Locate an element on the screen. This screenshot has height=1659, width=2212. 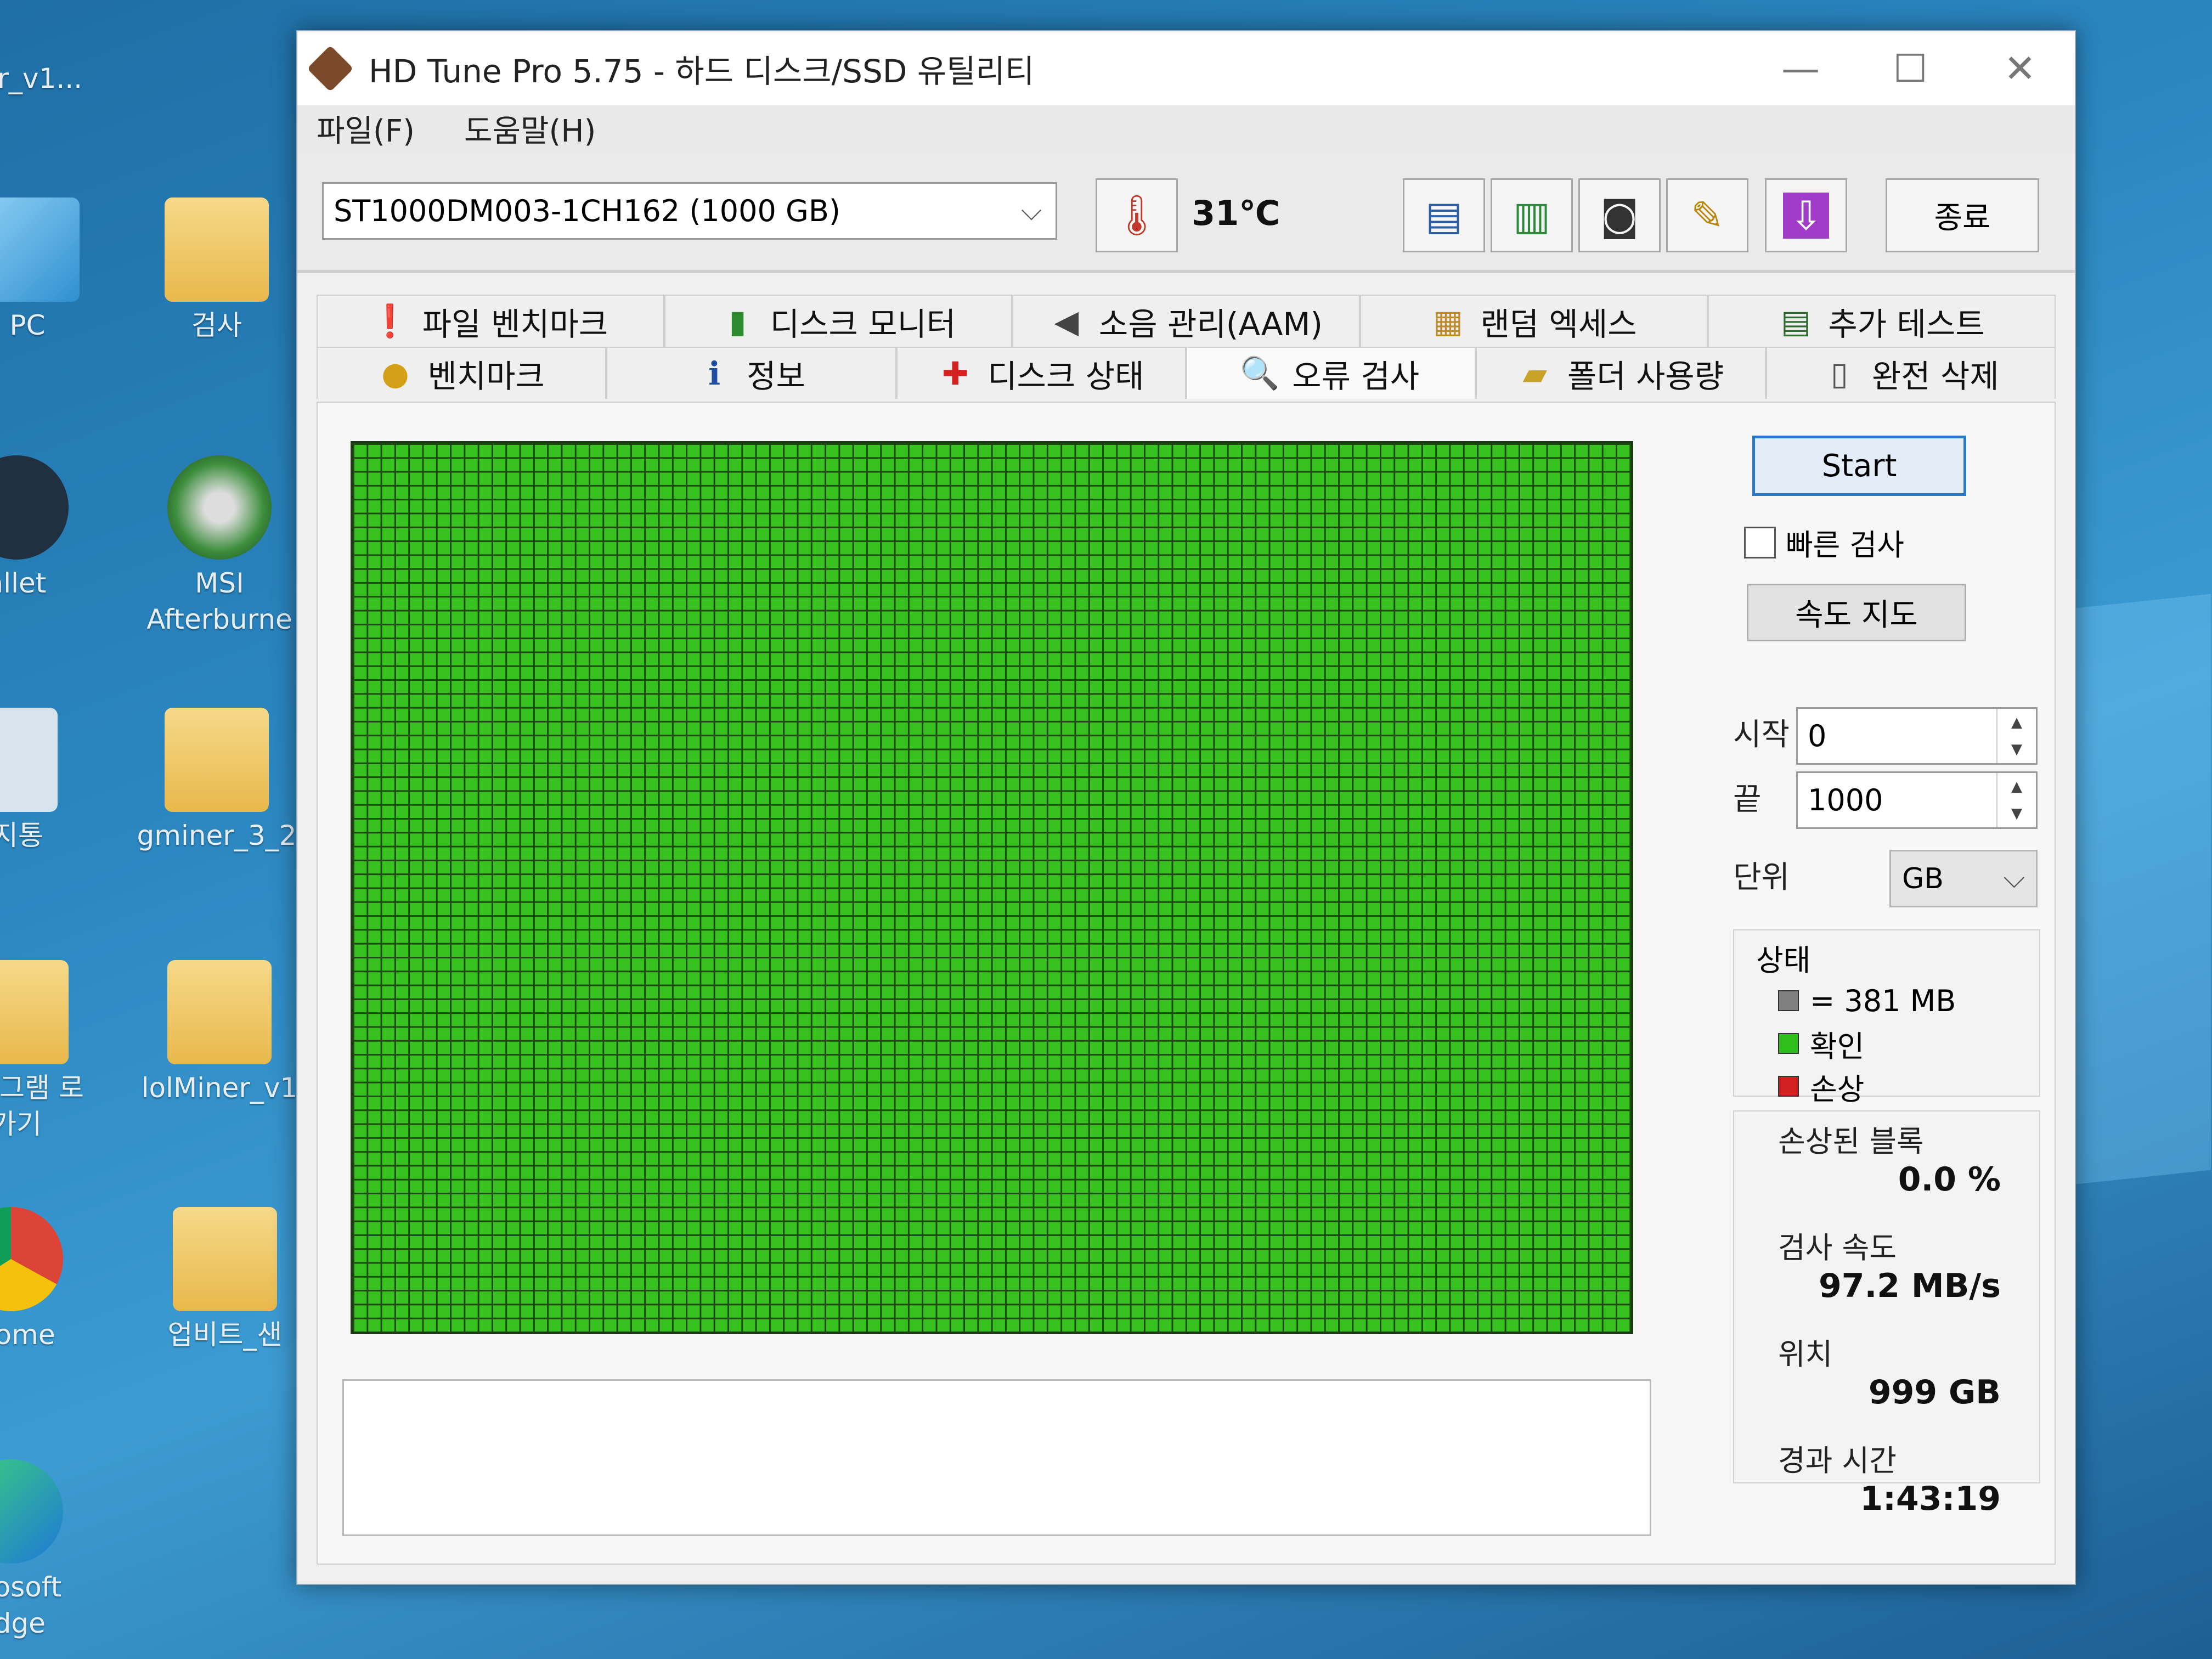
chrome-icon is located at coordinates (32, 1259).